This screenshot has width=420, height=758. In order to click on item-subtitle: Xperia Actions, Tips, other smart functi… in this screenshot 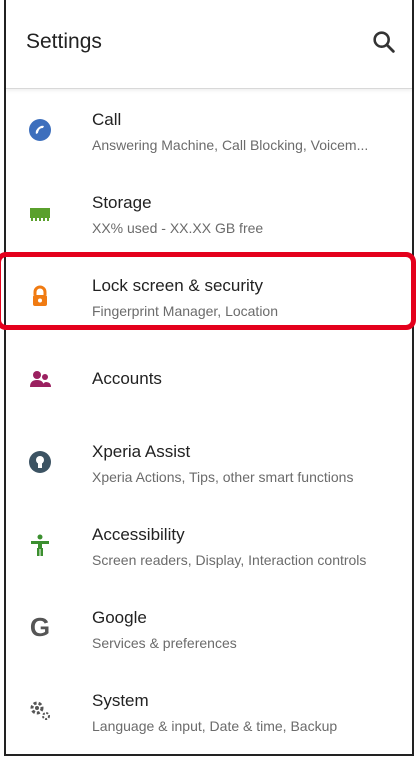, I will do `click(223, 477)`.